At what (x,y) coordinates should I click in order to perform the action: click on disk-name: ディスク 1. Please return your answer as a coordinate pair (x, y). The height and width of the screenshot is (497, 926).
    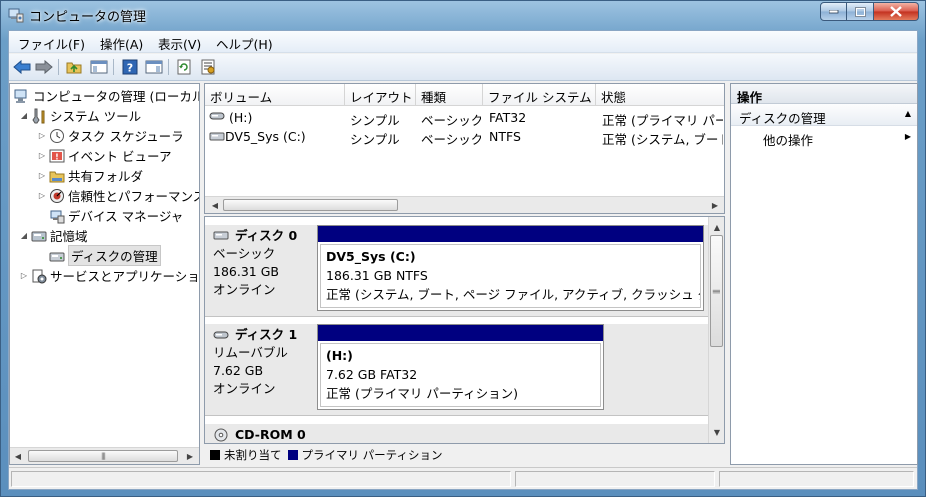
    Looking at the image, I should click on (266, 334).